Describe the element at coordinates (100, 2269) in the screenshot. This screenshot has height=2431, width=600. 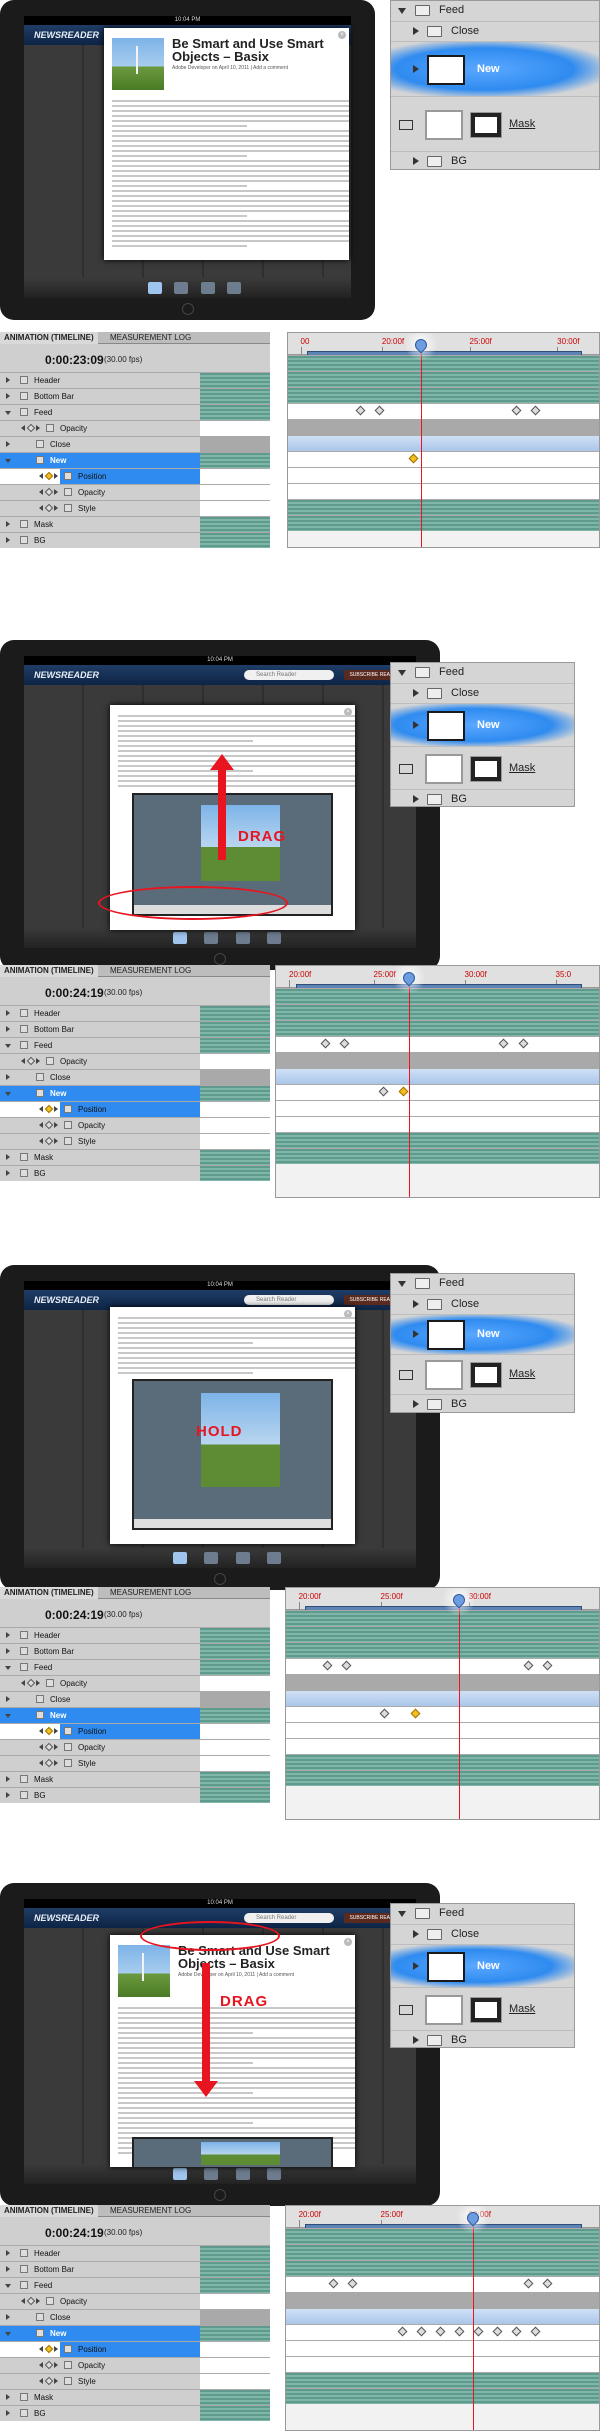
I see `timeline-layer-row: Bottom Bar` at that location.